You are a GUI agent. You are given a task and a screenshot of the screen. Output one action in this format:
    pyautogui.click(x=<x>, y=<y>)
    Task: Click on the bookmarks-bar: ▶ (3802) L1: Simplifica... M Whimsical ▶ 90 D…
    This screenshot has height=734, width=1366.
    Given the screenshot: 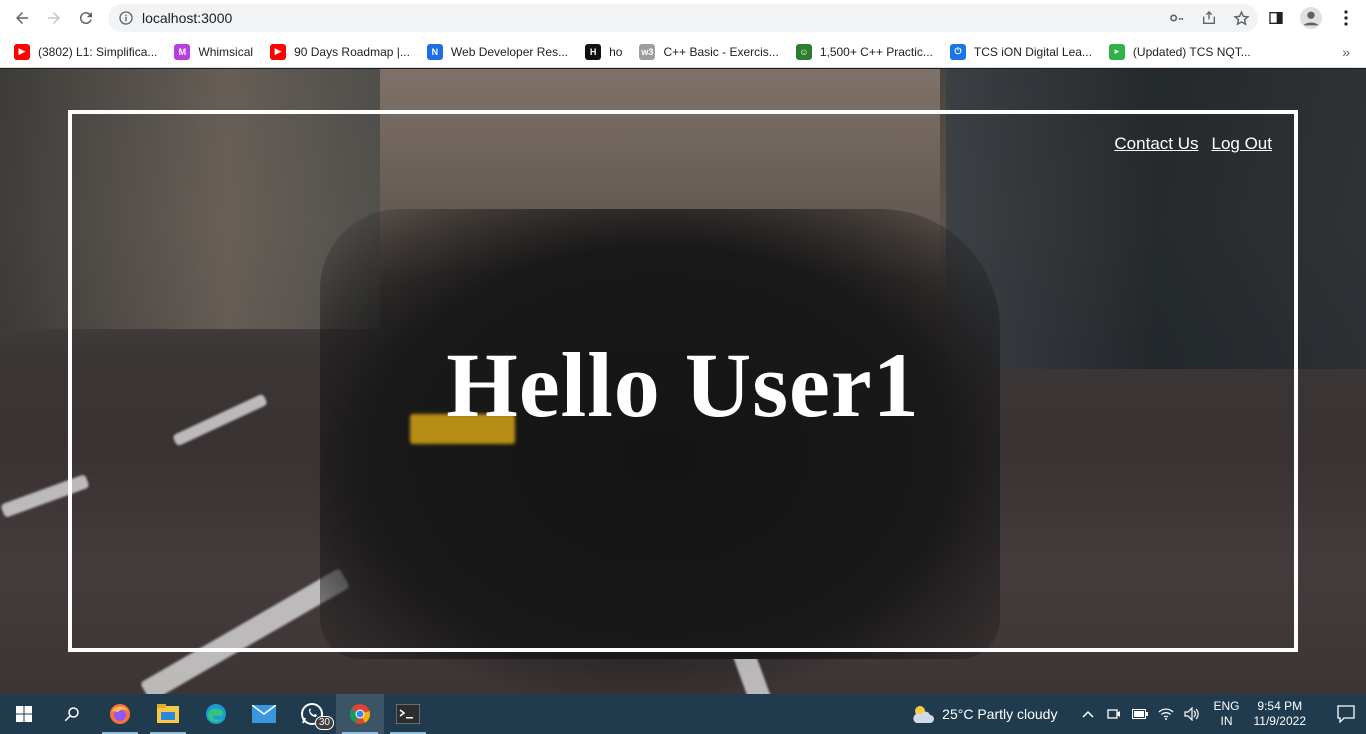 What is the action you would take?
    pyautogui.click(x=683, y=52)
    